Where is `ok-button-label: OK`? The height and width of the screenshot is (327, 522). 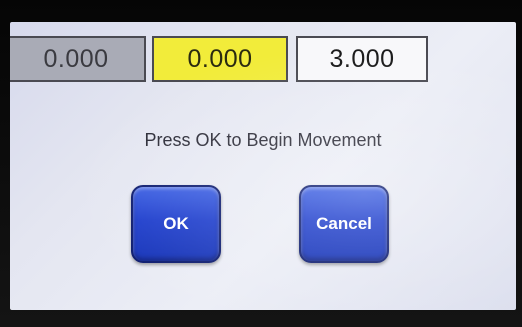 ok-button-label: OK is located at coordinates (176, 223).